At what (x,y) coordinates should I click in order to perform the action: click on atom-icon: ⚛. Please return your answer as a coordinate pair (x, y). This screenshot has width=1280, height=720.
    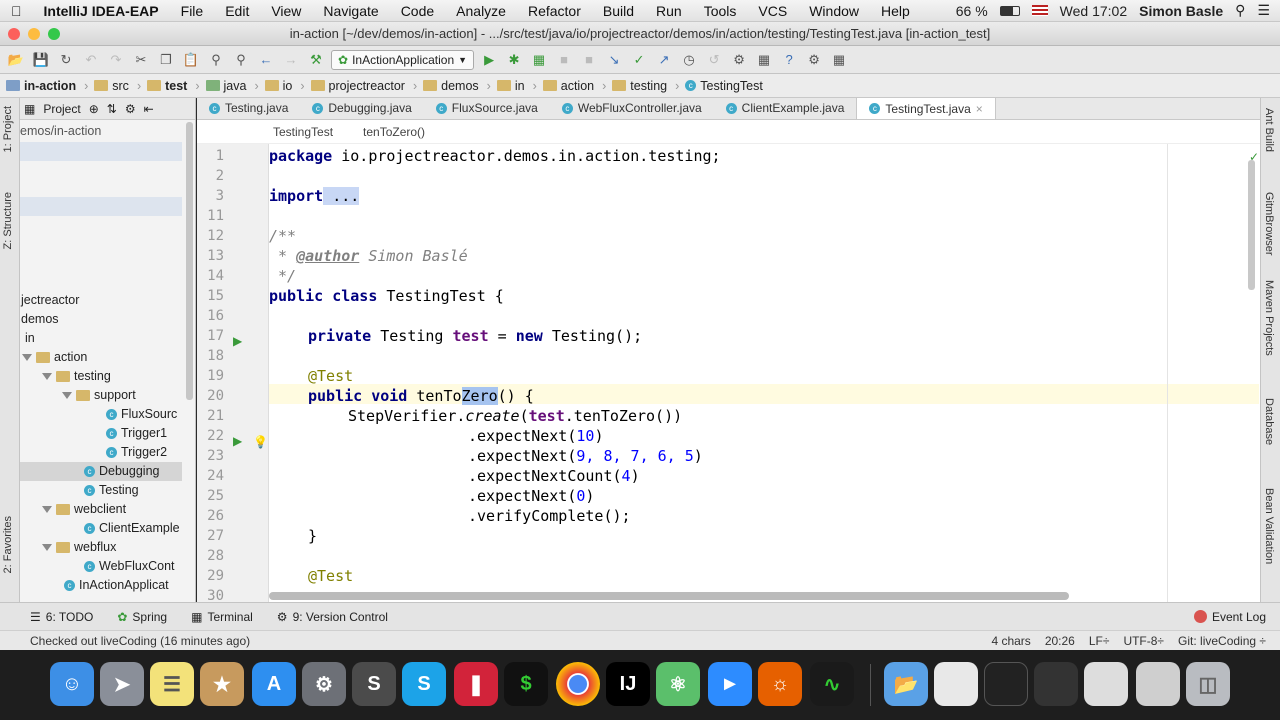
    Looking at the image, I should click on (678, 684).